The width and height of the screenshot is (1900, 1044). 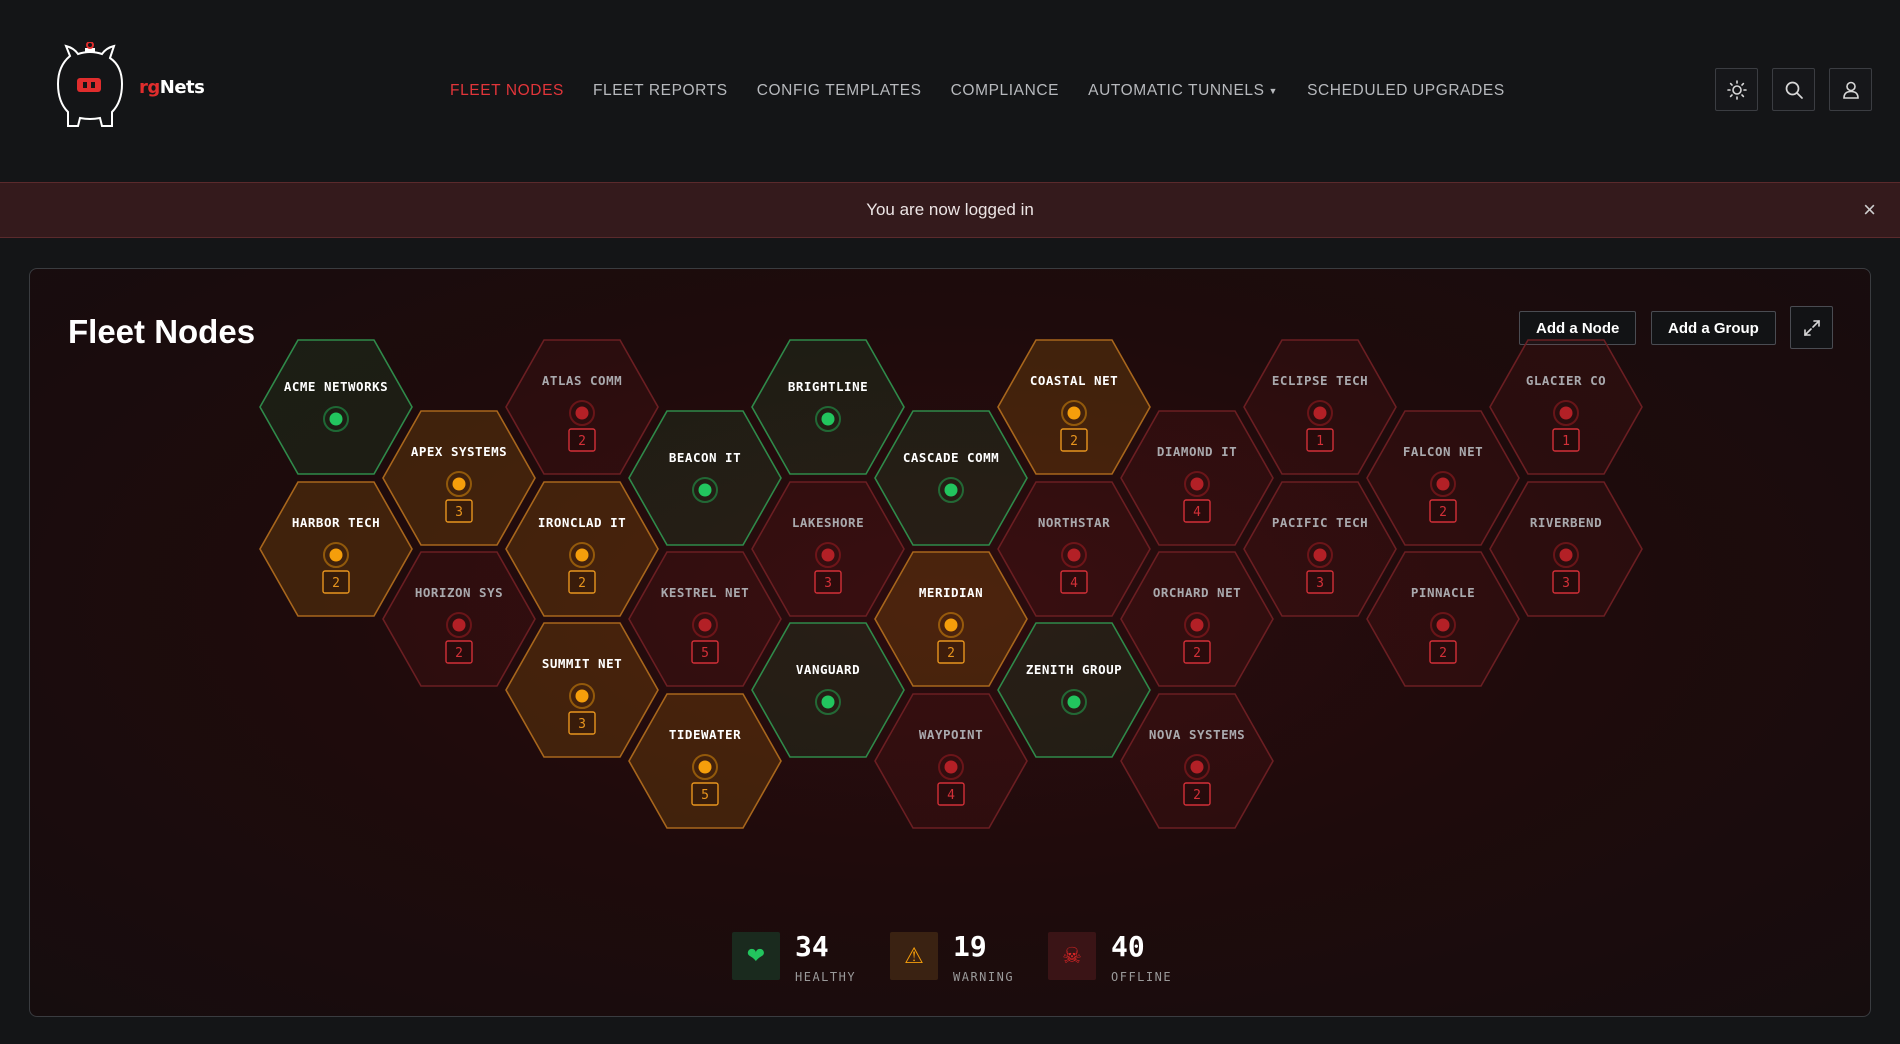 What do you see at coordinates (828, 407) in the screenshot?
I see `node-hex-brightline: BRIGHTLINE` at bounding box center [828, 407].